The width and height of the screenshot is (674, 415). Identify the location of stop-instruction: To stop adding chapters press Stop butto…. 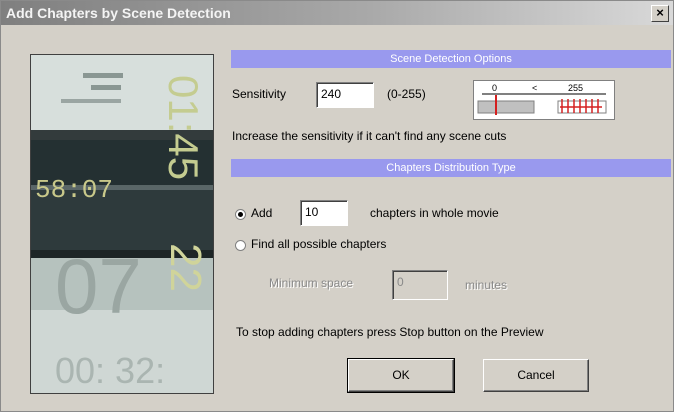
(390, 332).